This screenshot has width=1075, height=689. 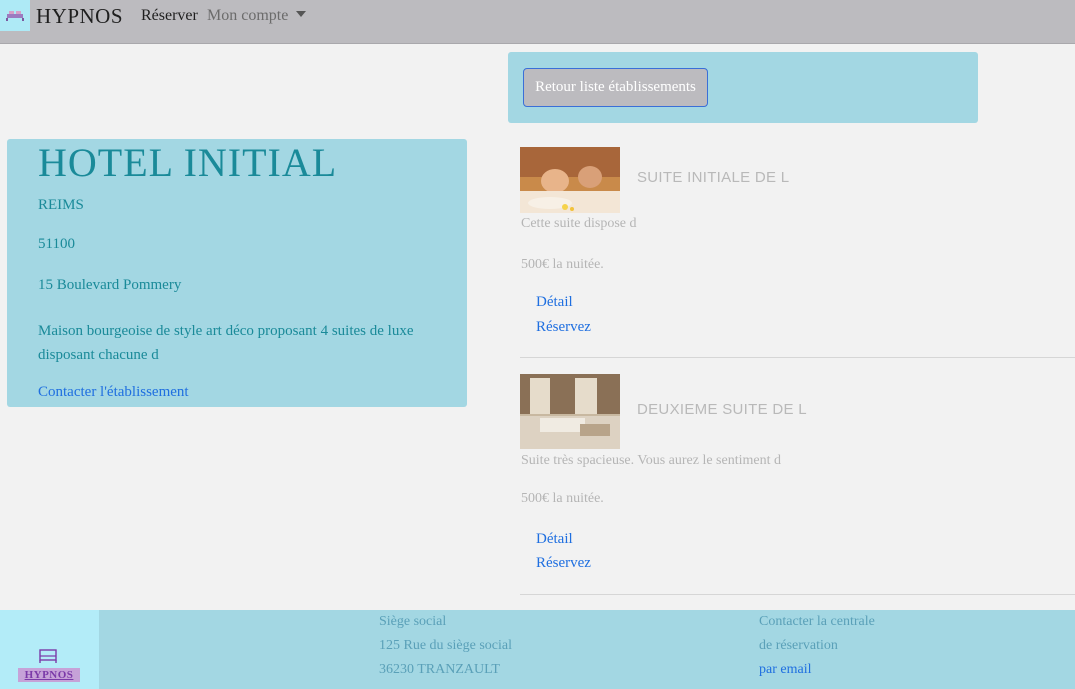 I want to click on contact-line-2: de réservation, so click(x=798, y=645).